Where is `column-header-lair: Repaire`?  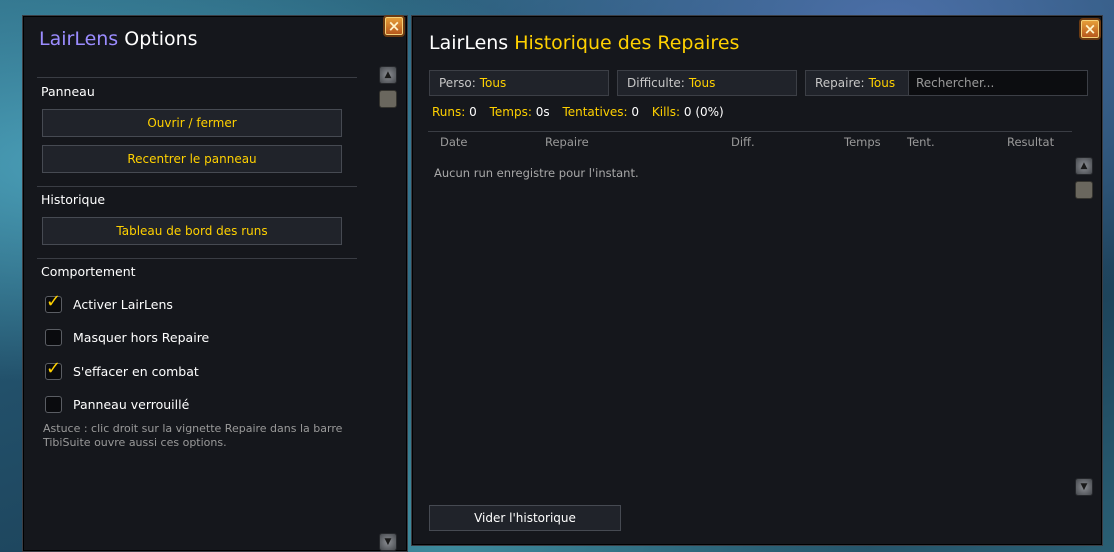
column-header-lair: Repaire is located at coordinates (567, 142).